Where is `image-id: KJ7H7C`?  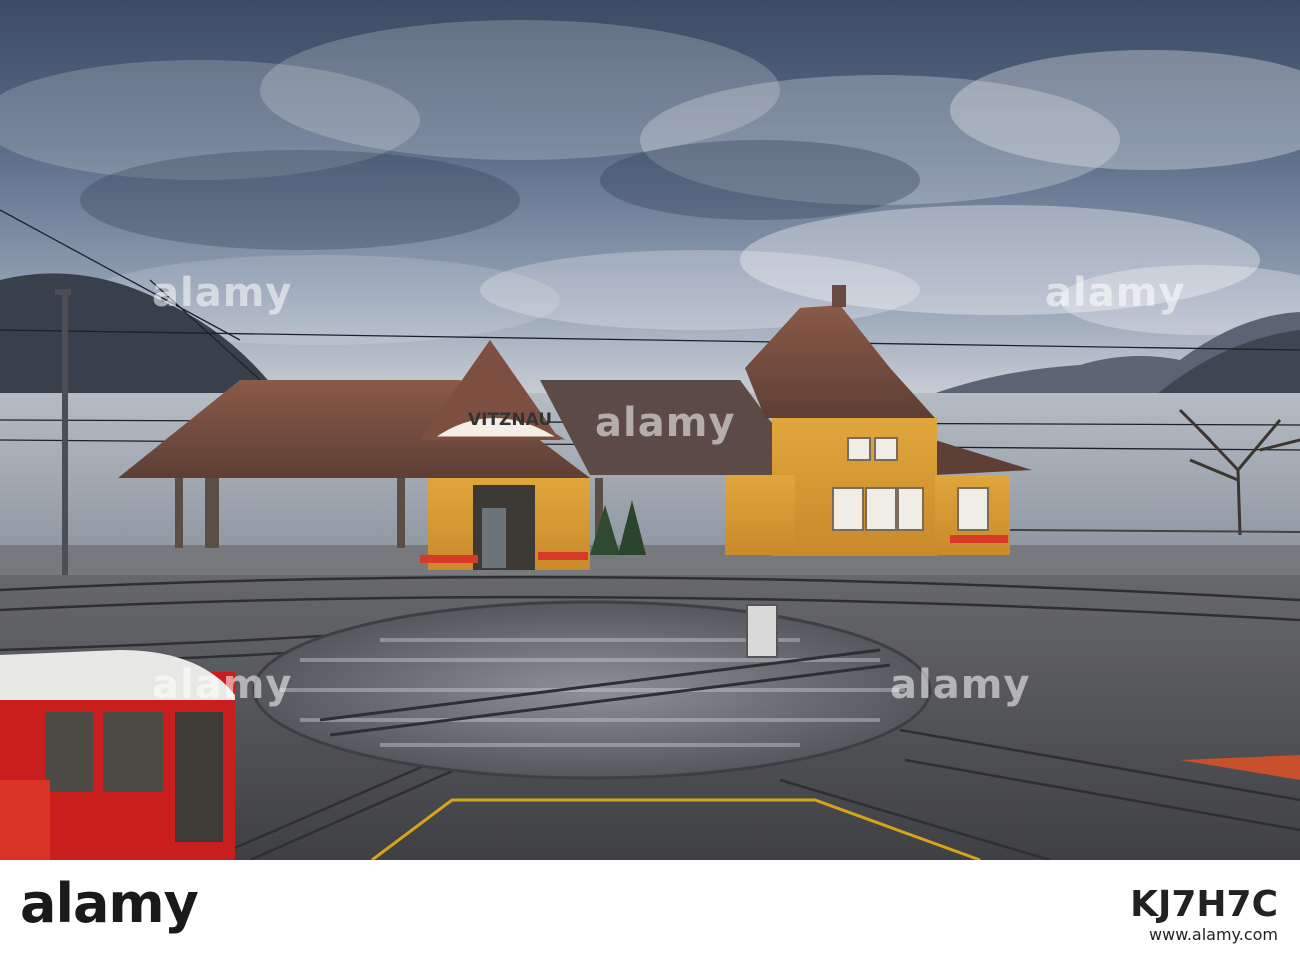 image-id: KJ7H7C is located at coordinates (1204, 904).